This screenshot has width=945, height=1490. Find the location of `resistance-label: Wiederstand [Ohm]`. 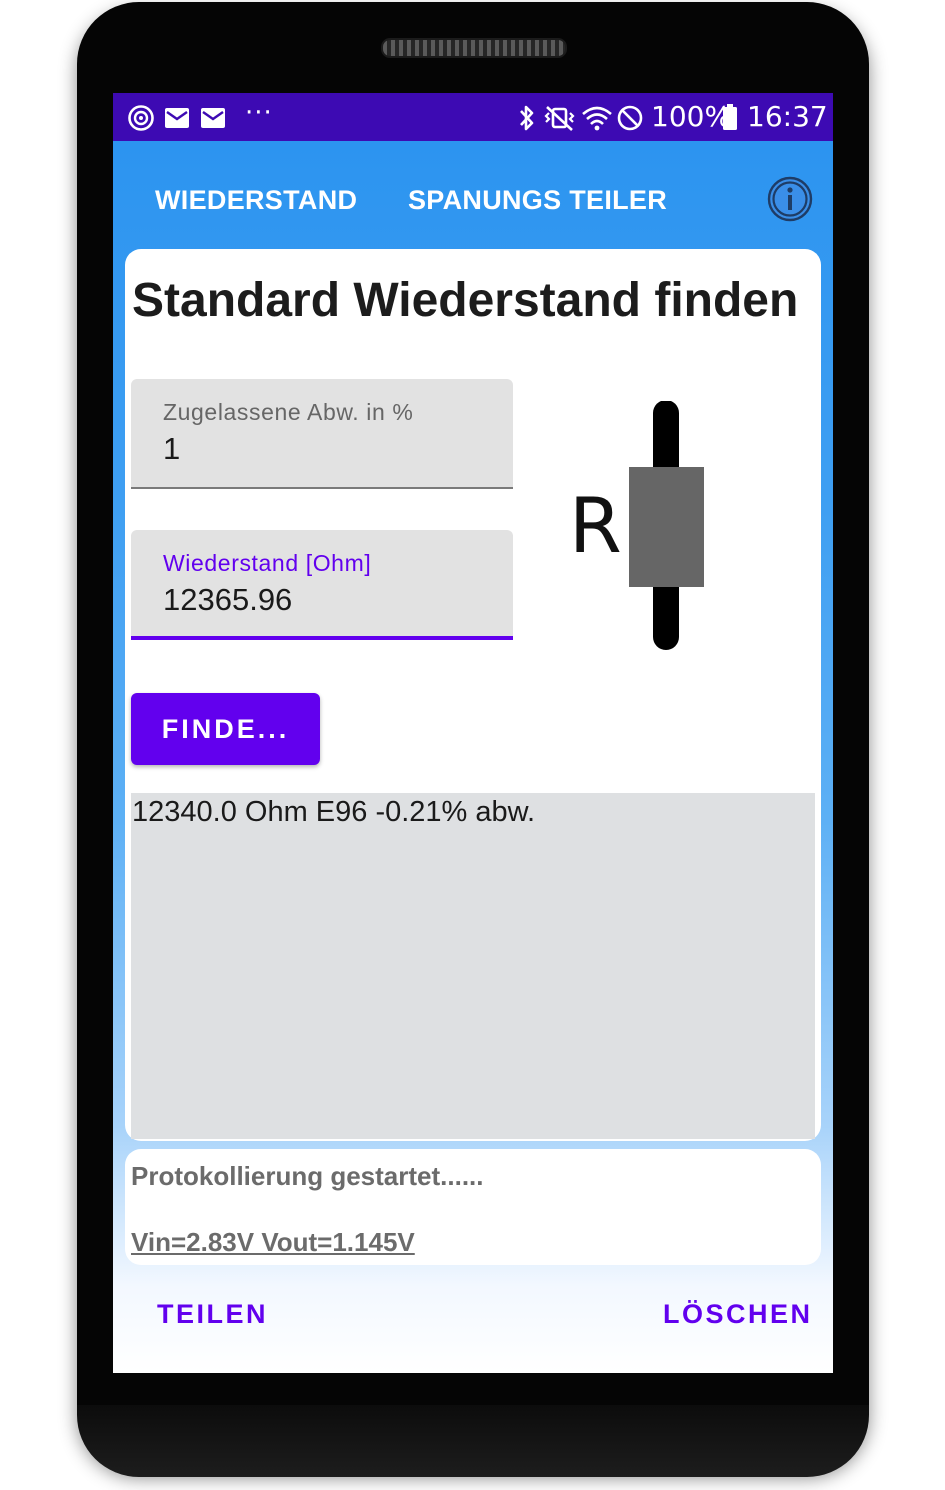

resistance-label: Wiederstand [Ohm] is located at coordinates (267, 563).